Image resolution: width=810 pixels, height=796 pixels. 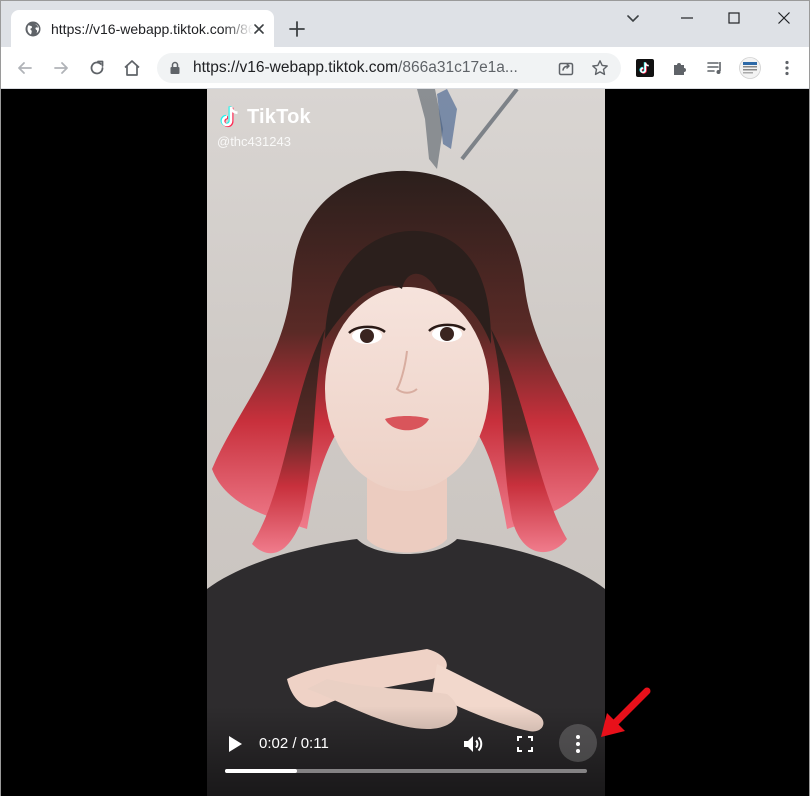 What do you see at coordinates (132, 68) in the screenshot?
I see `home-icon` at bounding box center [132, 68].